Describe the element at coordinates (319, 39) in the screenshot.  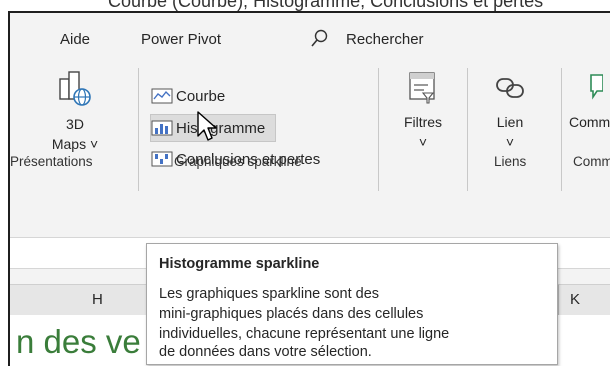
I see `search-icon` at that location.